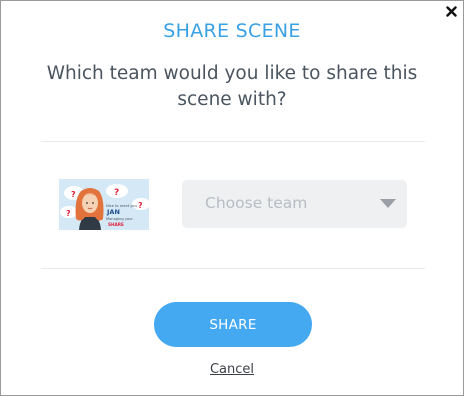 The image size is (464, 396). Describe the element at coordinates (233, 324) in the screenshot. I see `share-button: SHARE` at that location.